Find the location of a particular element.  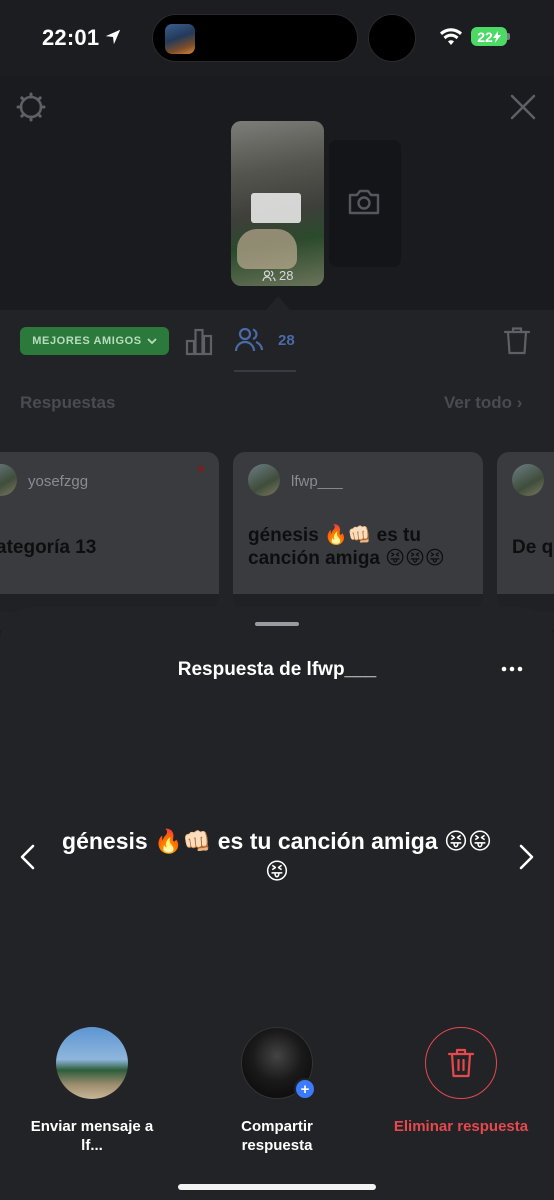

viewers-tab-count: 28 is located at coordinates (286, 340).